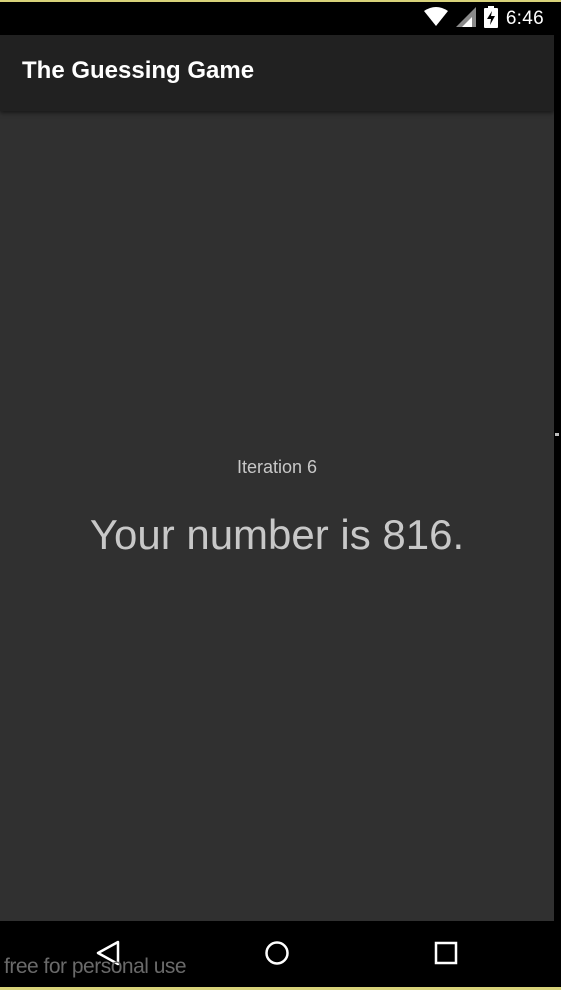 This screenshot has height=990, width=561. I want to click on status-icons: 6:46, so click(483, 19).